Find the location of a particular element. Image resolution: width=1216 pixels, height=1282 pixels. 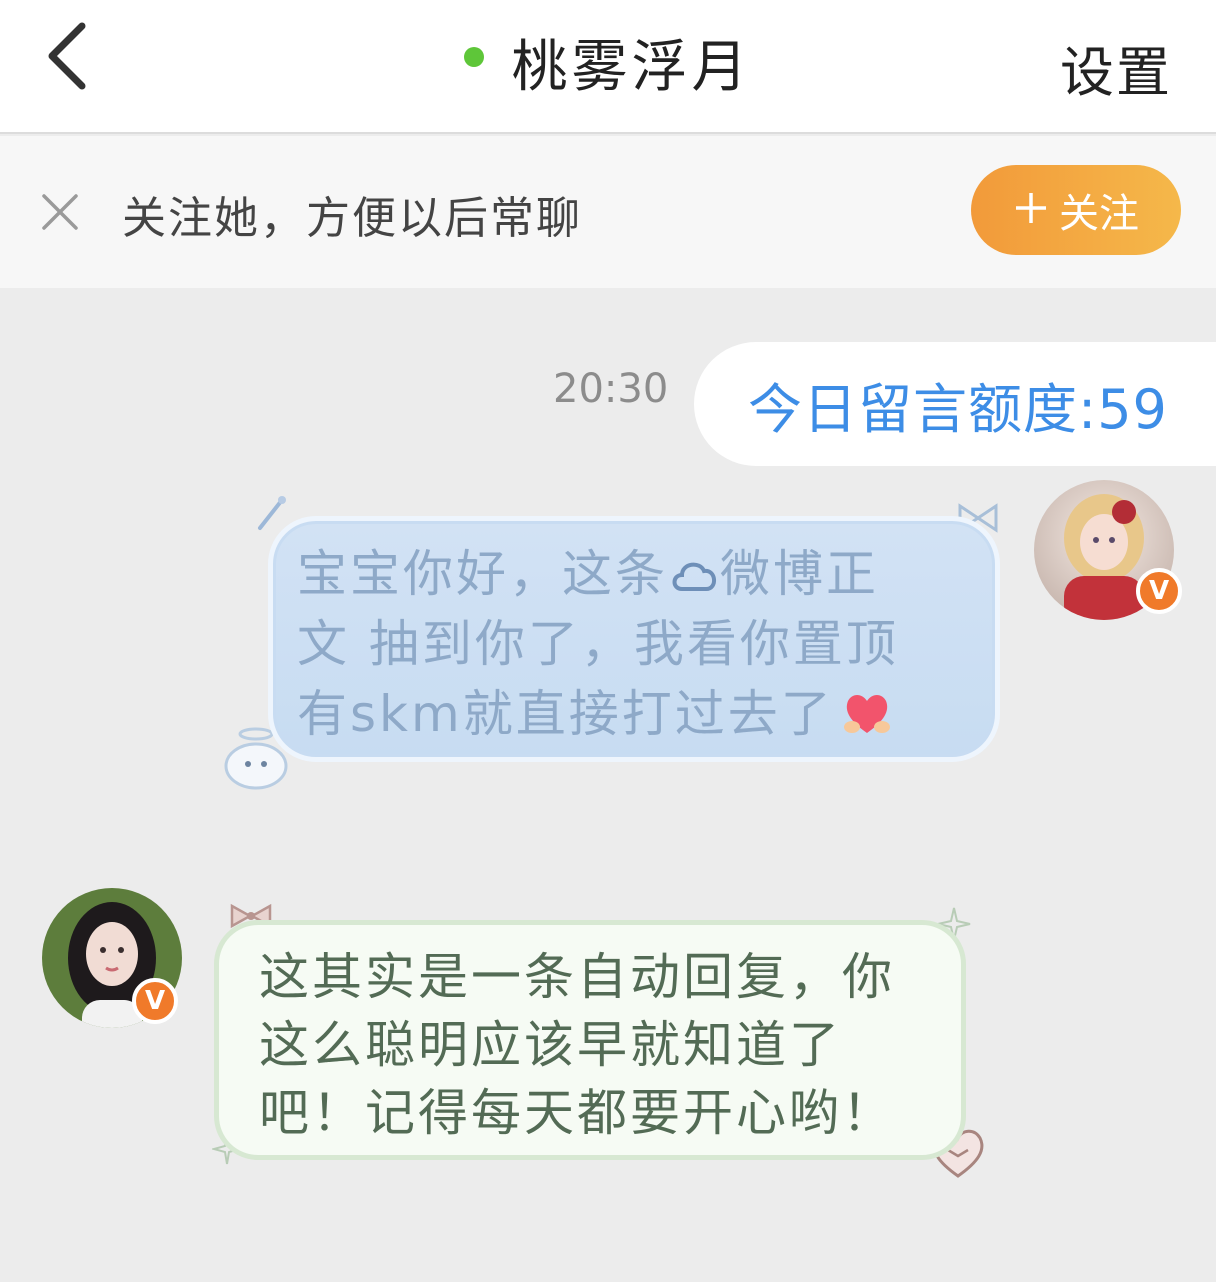

chat-title: 桃雾浮月 is located at coordinates (631, 67).